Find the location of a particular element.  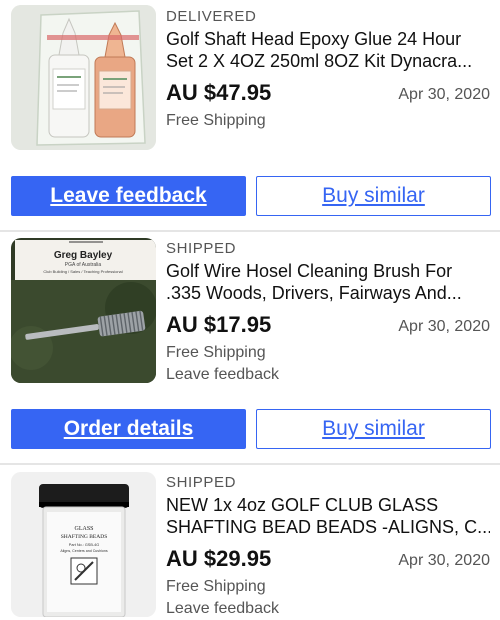

jar-label-line: Part No.: GSB-4G is located at coordinates (84, 545).